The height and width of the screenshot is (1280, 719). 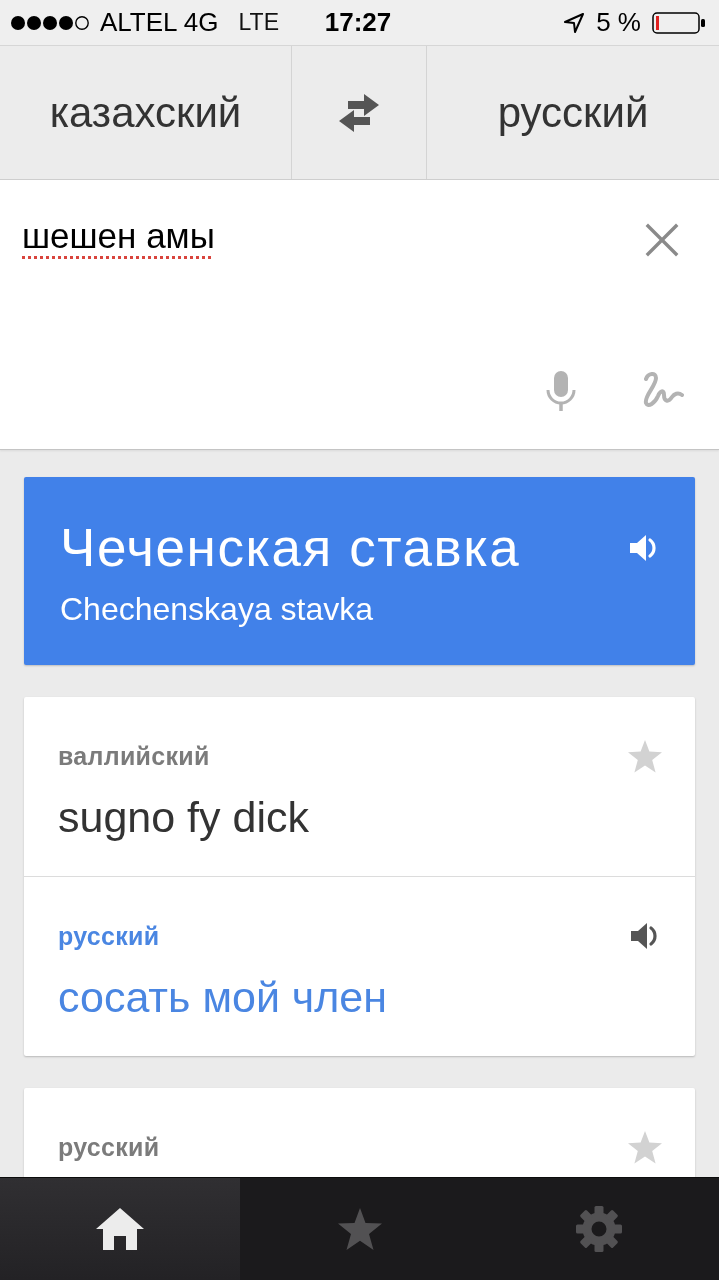 I want to click on close-icon, so click(x=662, y=240).